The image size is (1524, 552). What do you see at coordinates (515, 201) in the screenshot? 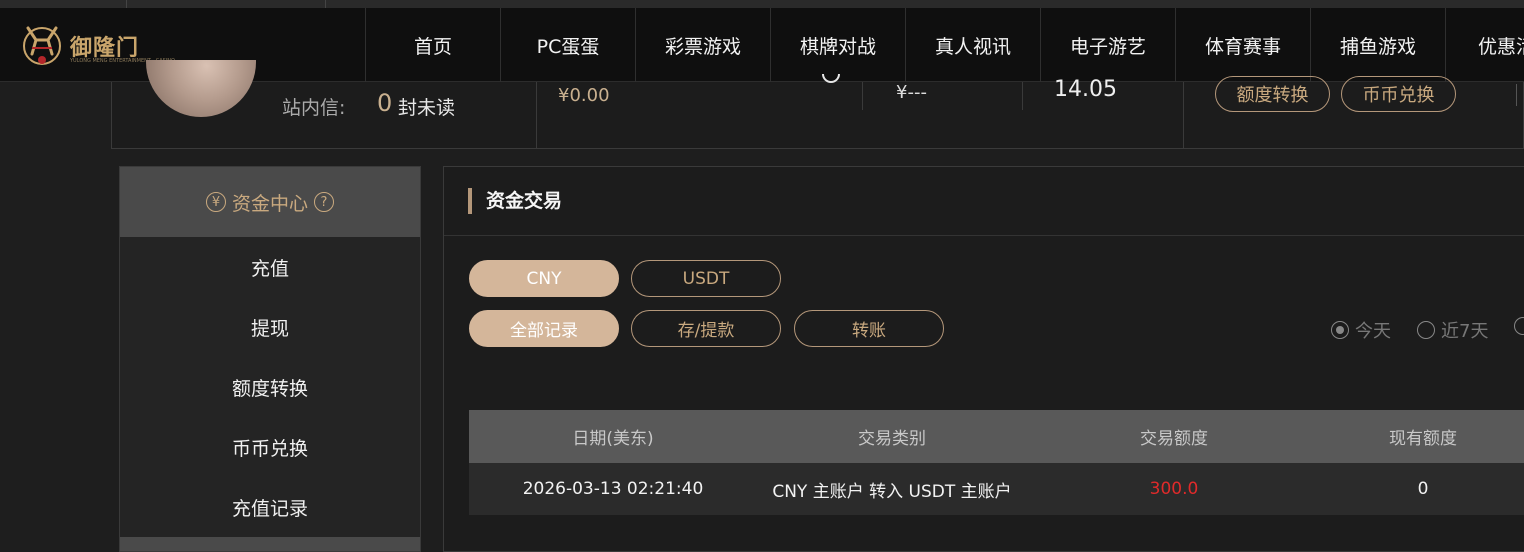
I see `page-title: 资金交易` at bounding box center [515, 201].